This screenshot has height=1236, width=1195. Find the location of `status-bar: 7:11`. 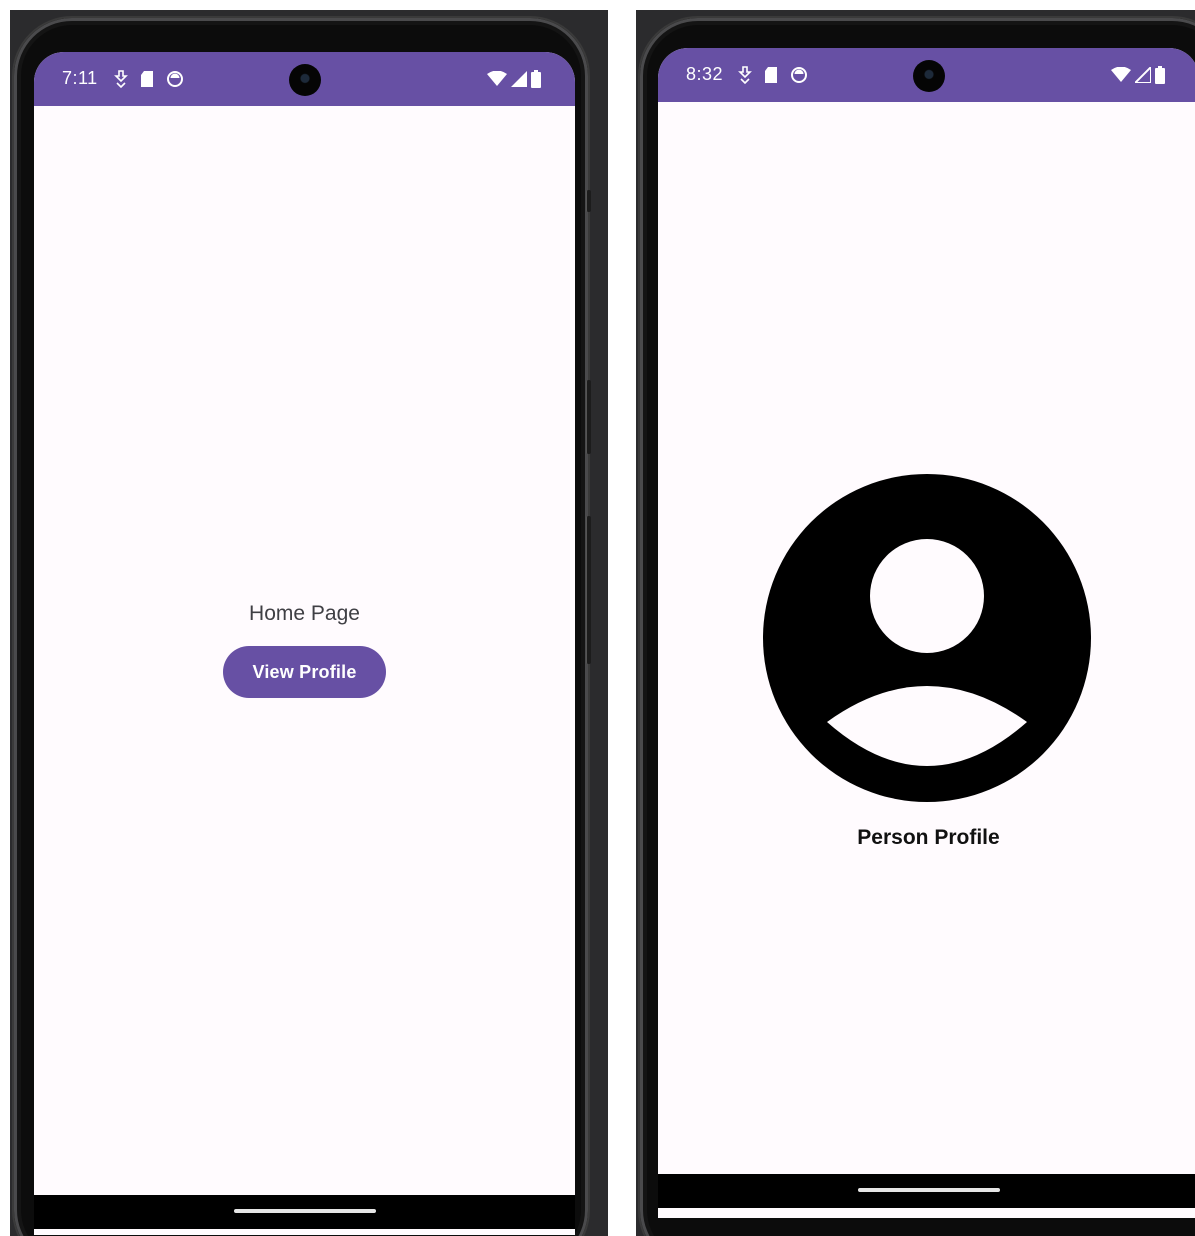

status-bar: 7:11 is located at coordinates (304, 79).